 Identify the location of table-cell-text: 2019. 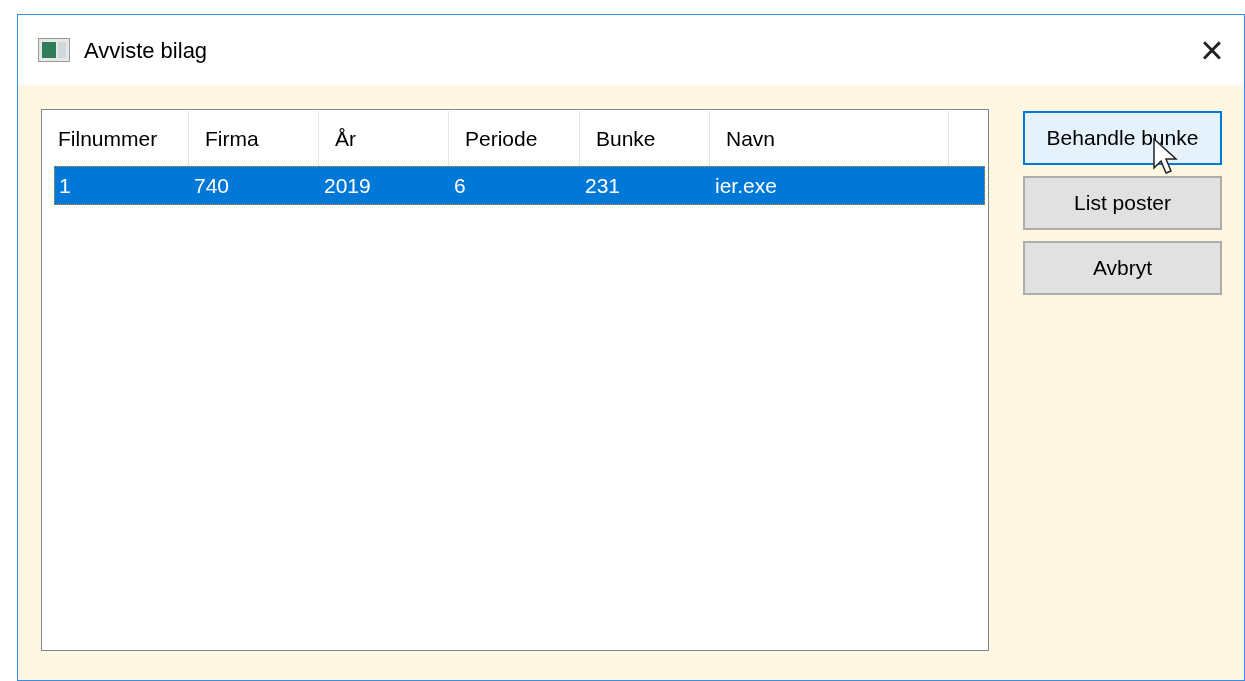
(347, 185).